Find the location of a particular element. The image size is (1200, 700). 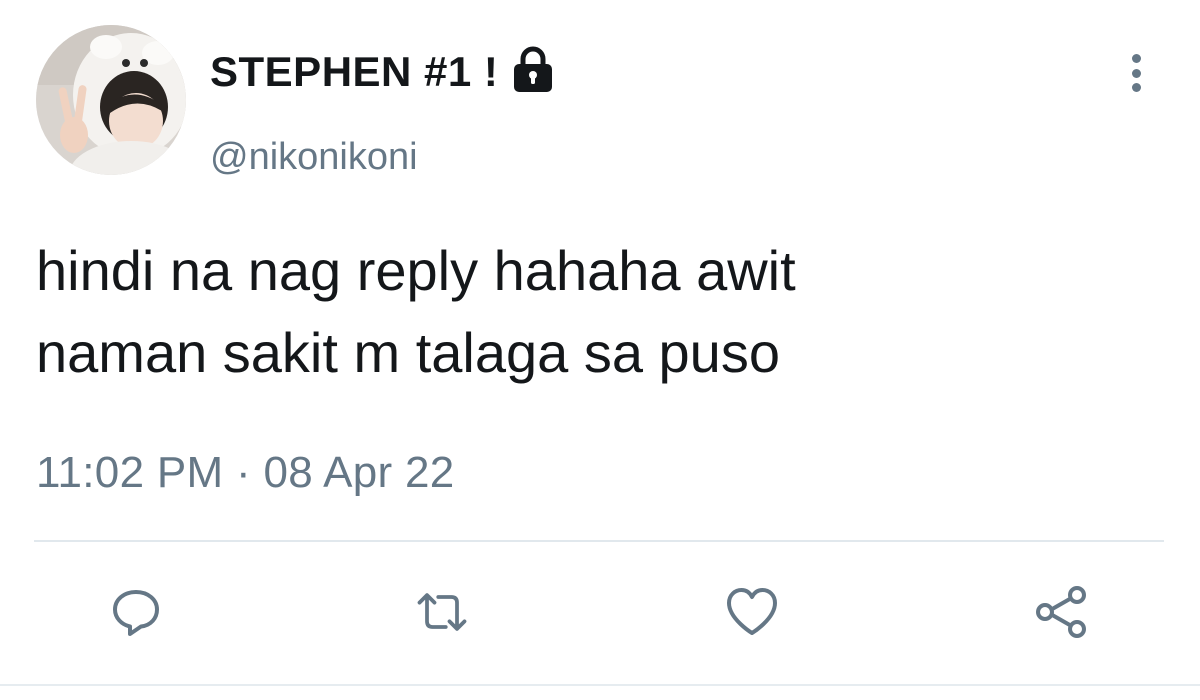

like-button is located at coordinates (752, 612).